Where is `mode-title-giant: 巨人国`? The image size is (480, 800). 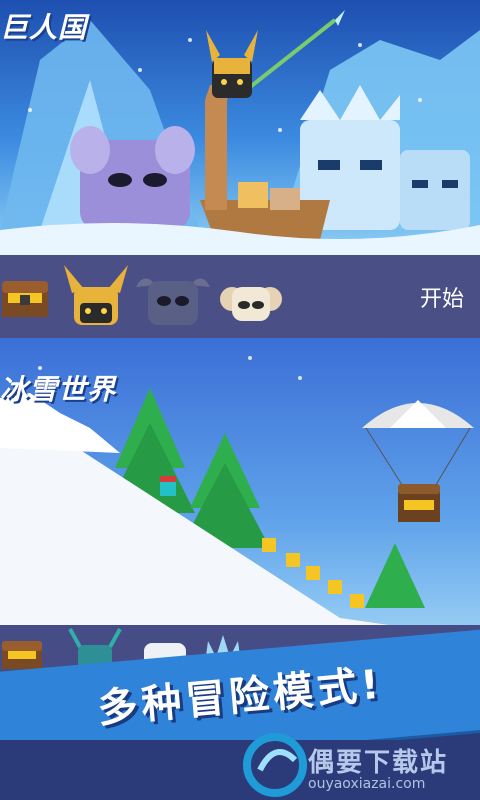 mode-title-giant: 巨人国 is located at coordinates (44, 27).